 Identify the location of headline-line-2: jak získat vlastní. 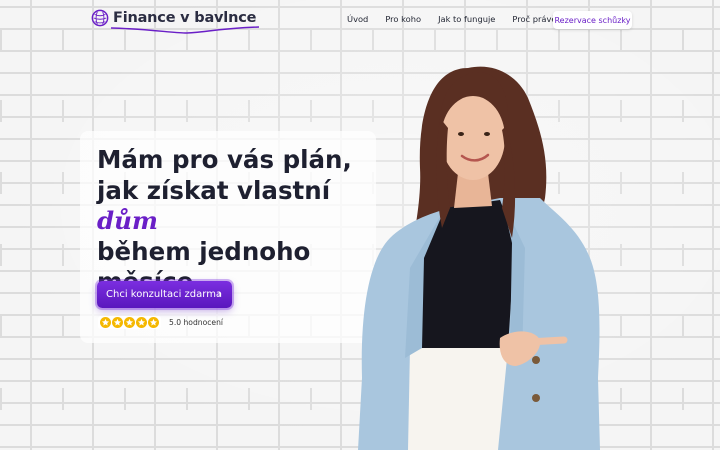
(214, 190).